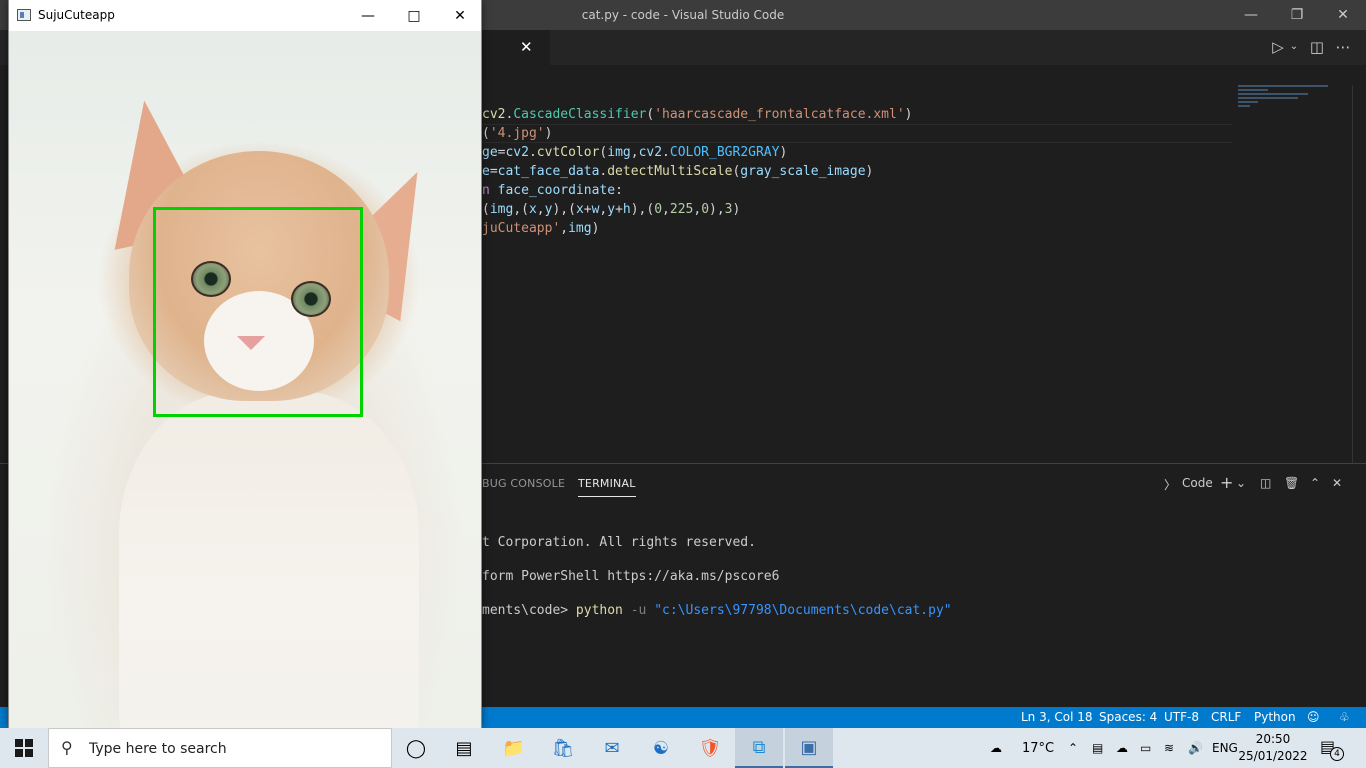  I want to click on new-terminal-icon: +, so click(1226, 482).